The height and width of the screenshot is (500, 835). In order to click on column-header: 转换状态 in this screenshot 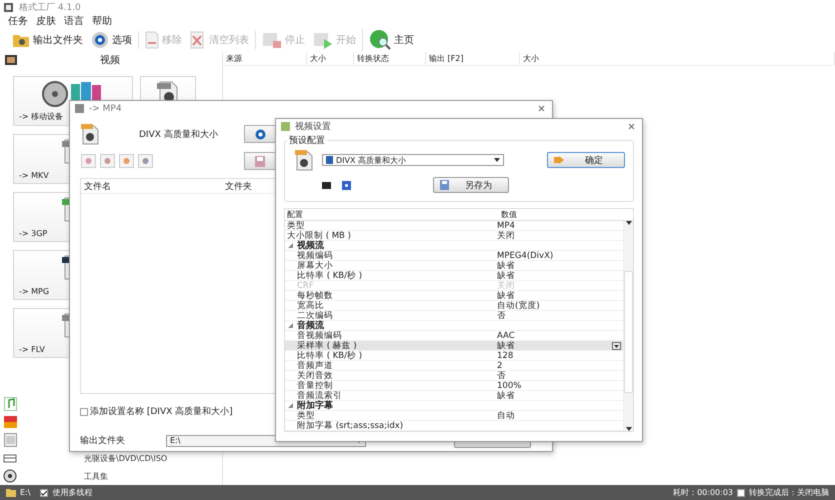, I will do `click(390, 58)`.